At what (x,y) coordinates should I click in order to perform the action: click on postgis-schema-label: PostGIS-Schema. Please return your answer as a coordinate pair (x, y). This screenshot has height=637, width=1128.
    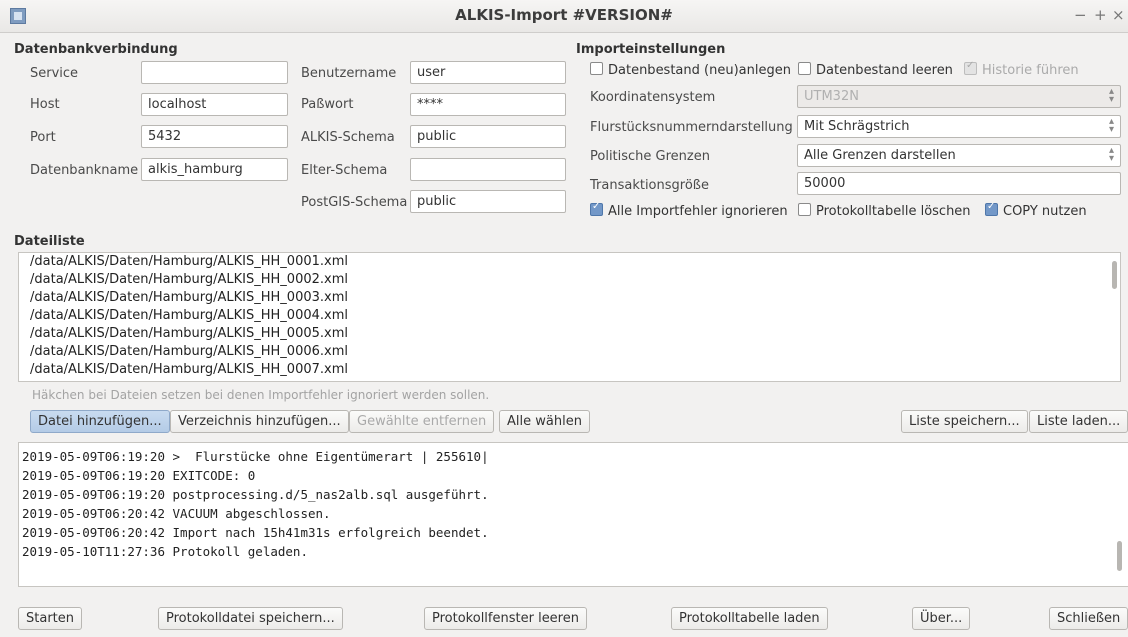
    Looking at the image, I should click on (354, 202).